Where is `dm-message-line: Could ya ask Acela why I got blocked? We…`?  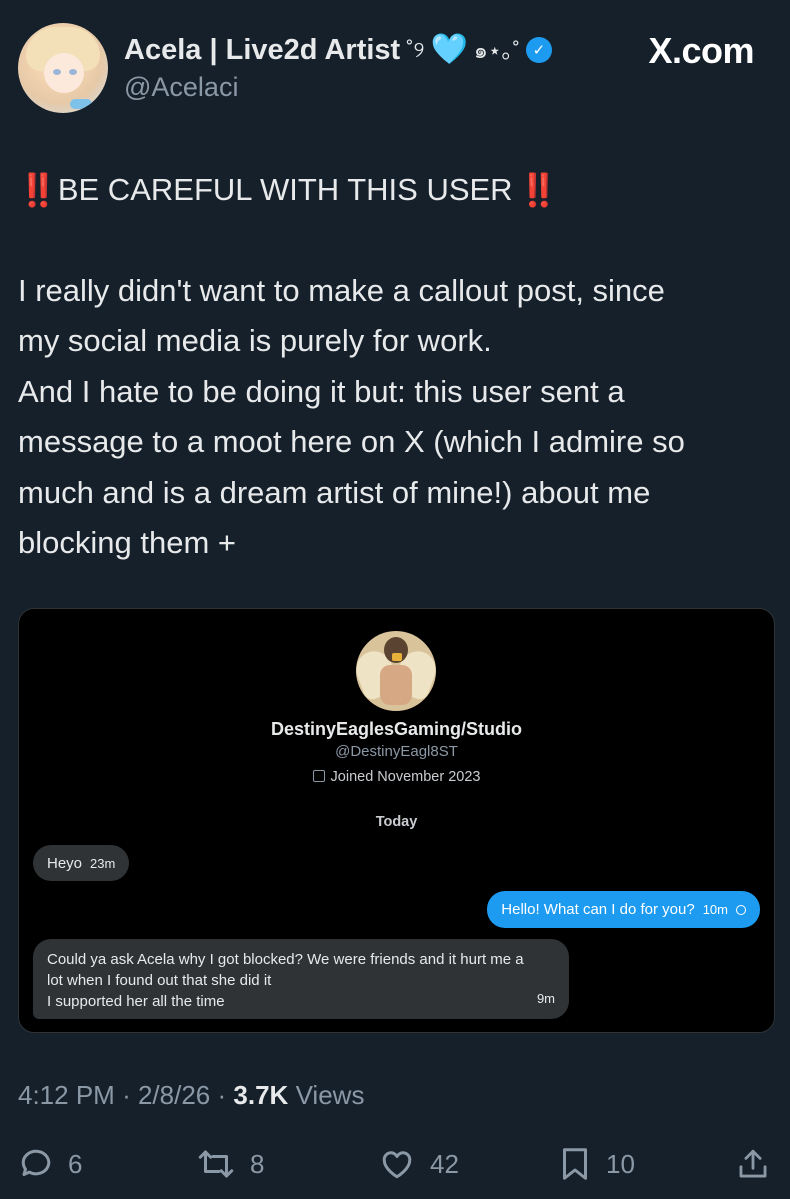
dm-message-line: Could ya ask Acela why I got blocked? We… is located at coordinates (285, 959).